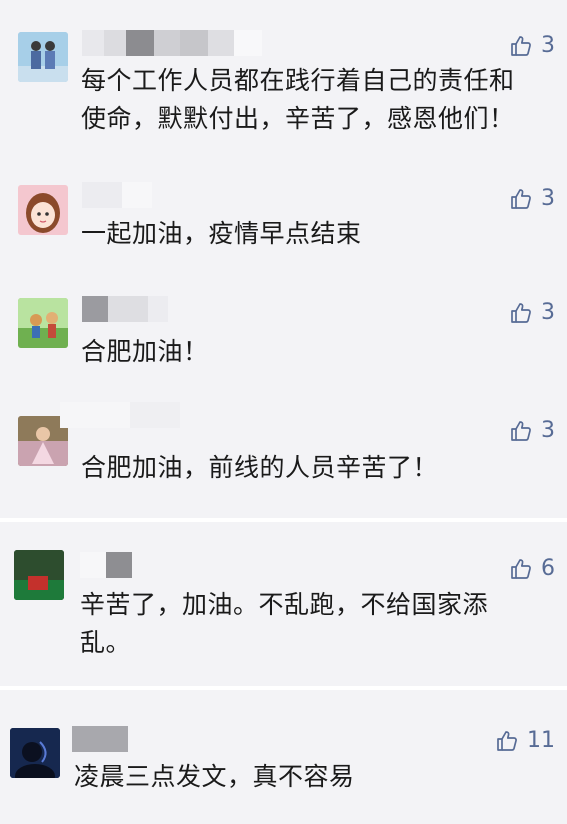  Describe the element at coordinates (298, 99) in the screenshot. I see `comment-text: 每个工作人员都在践行着自己的责任和使命，默默付出，辛苦了，感恩他们！` at that location.